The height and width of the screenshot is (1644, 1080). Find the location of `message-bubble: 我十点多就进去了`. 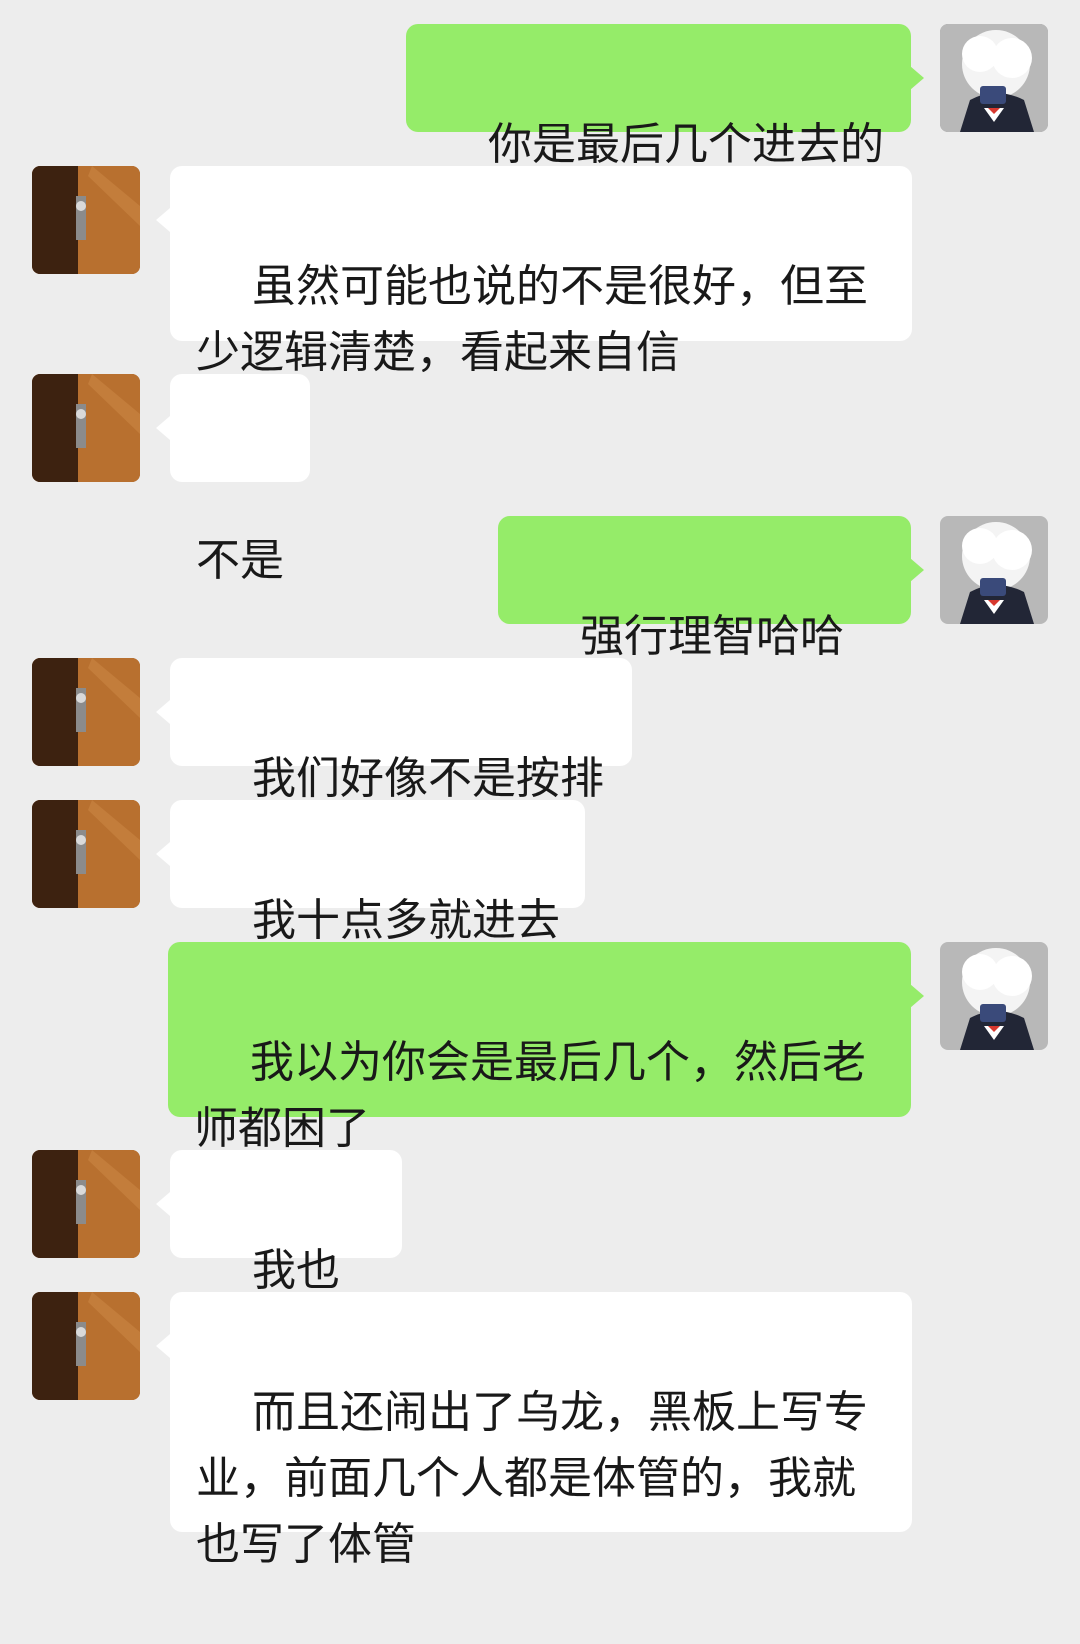

message-bubble: 我十点多就进去了 is located at coordinates (377, 906).